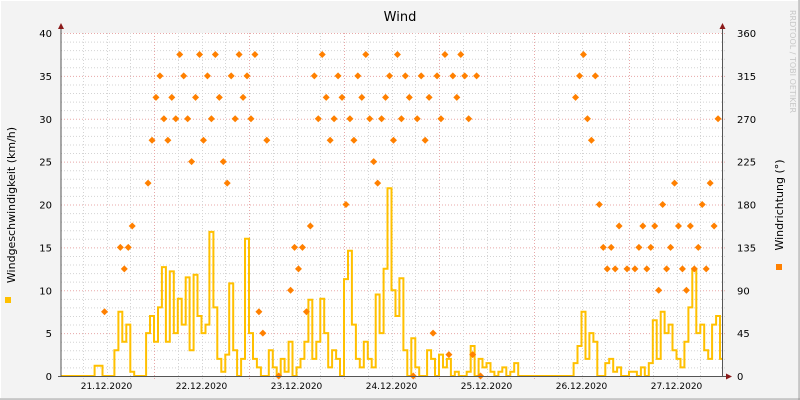  I want to click on x-tick-label: 23.12.2020, so click(297, 387).